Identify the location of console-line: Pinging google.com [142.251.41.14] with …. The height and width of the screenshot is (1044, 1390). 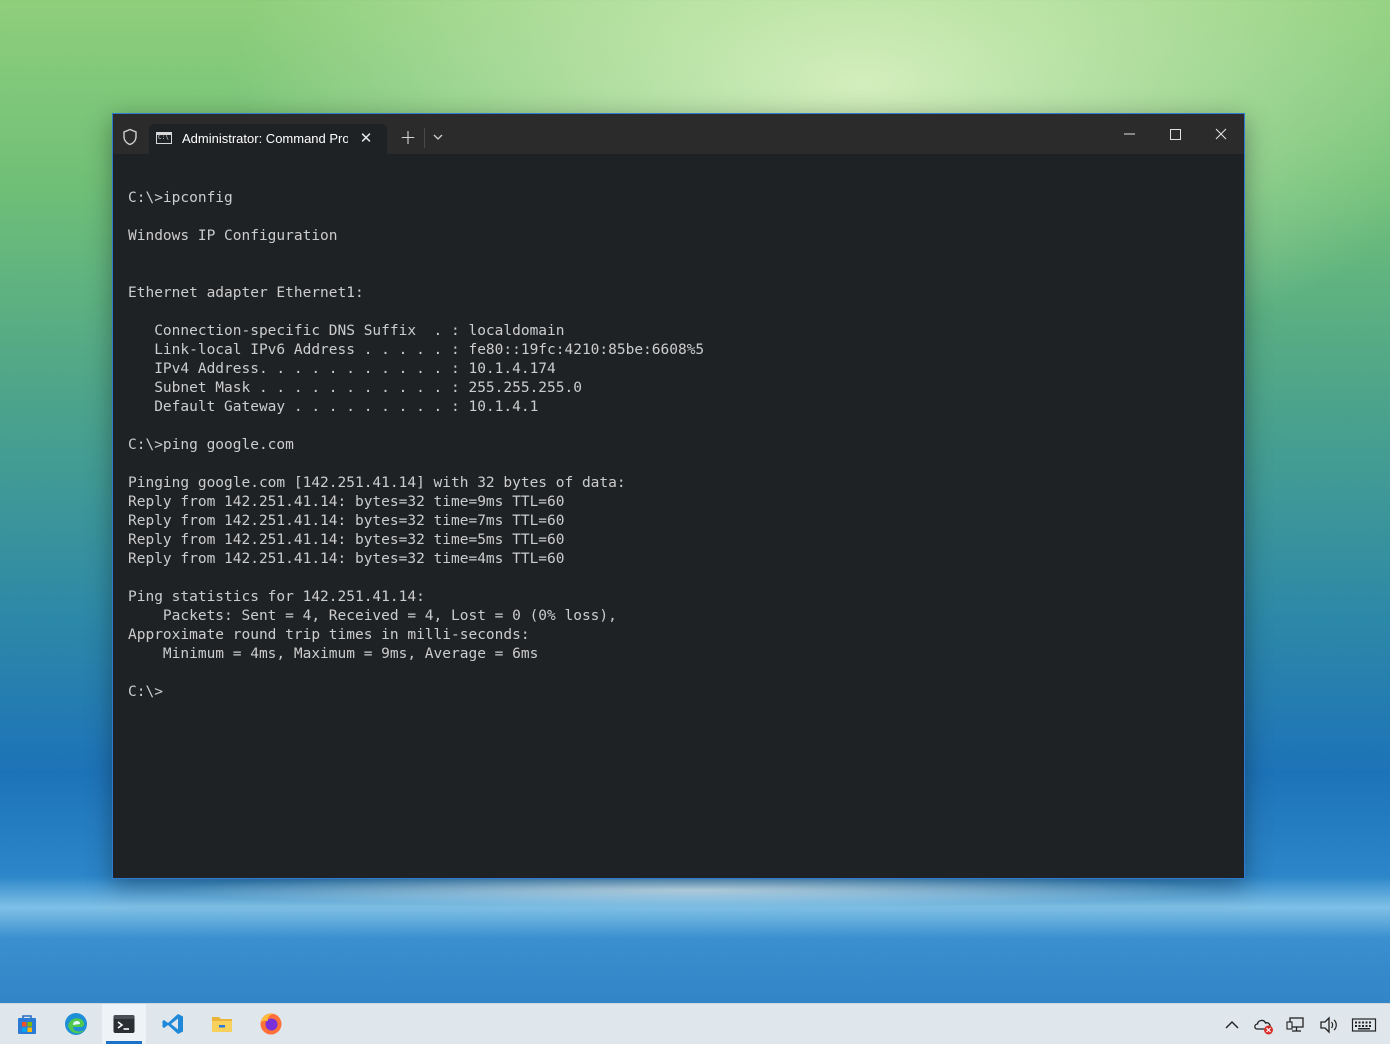
(377, 483).